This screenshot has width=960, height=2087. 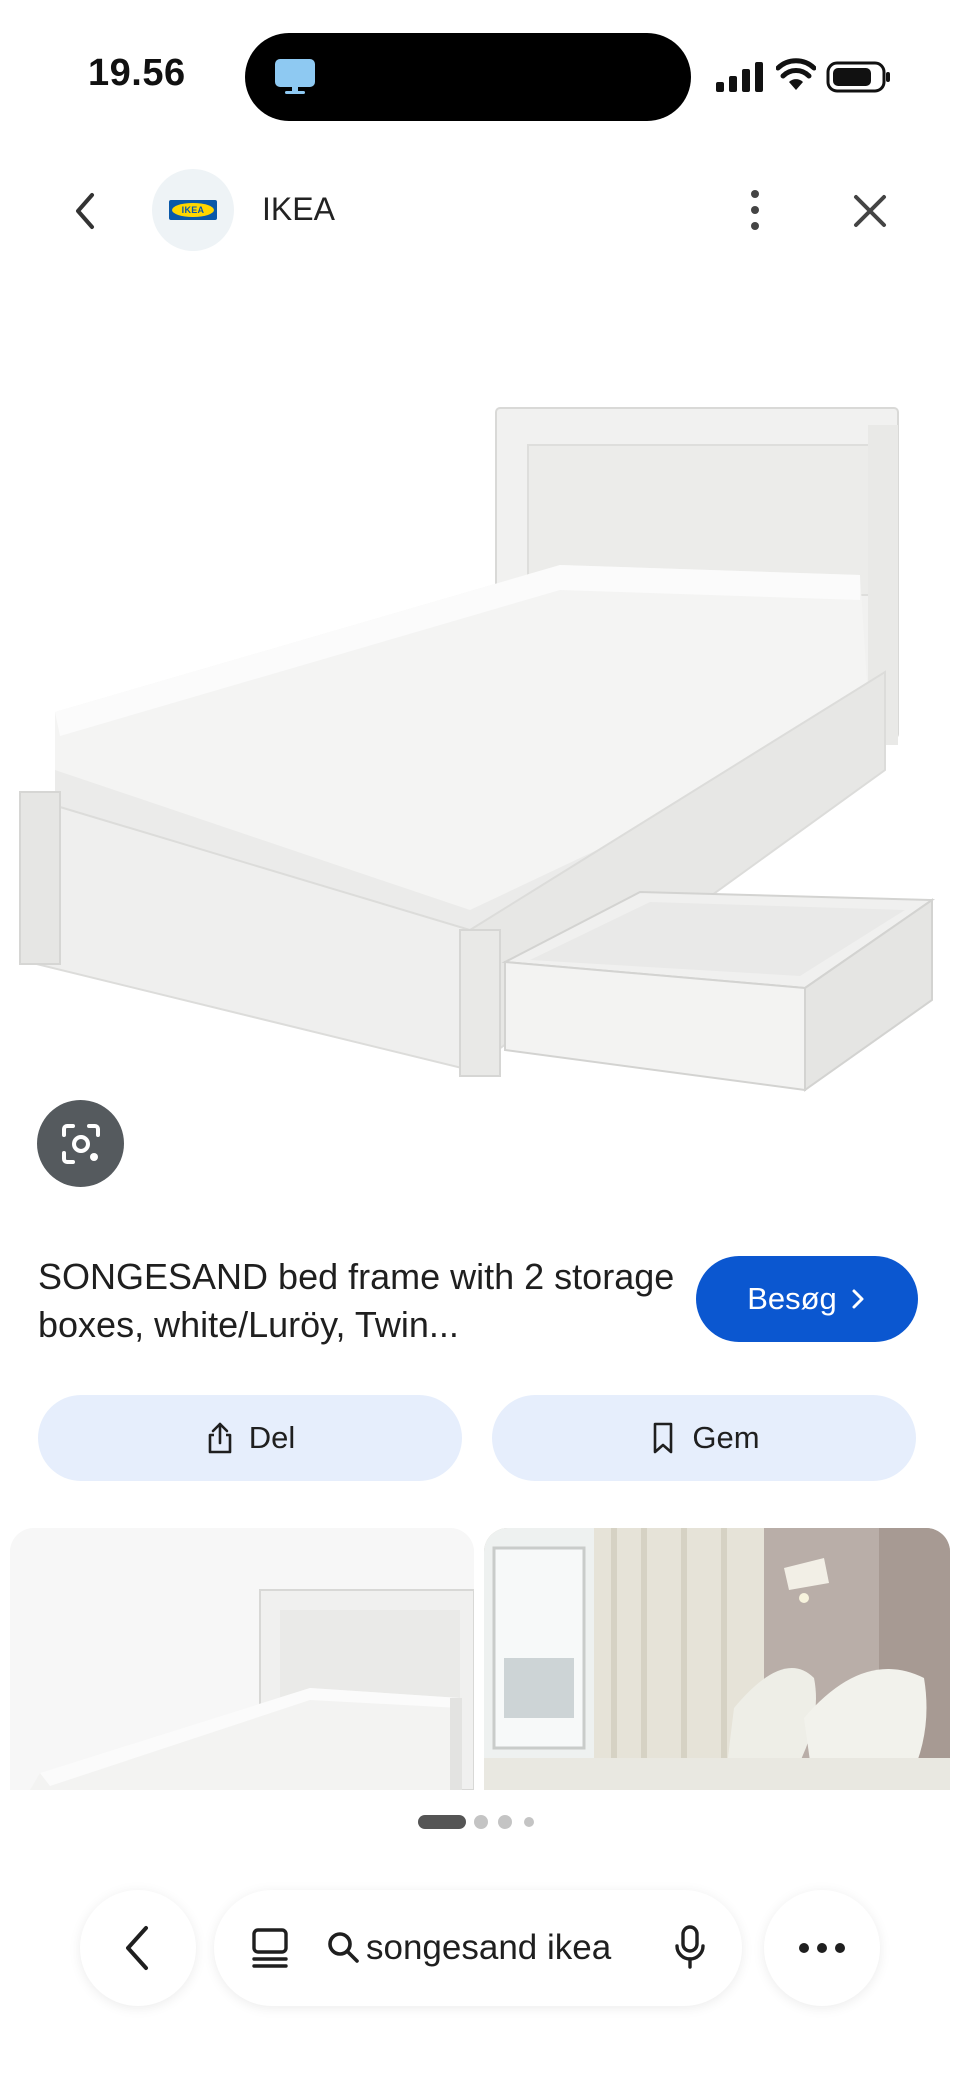 I want to click on search-icon, so click(x=343, y=1947).